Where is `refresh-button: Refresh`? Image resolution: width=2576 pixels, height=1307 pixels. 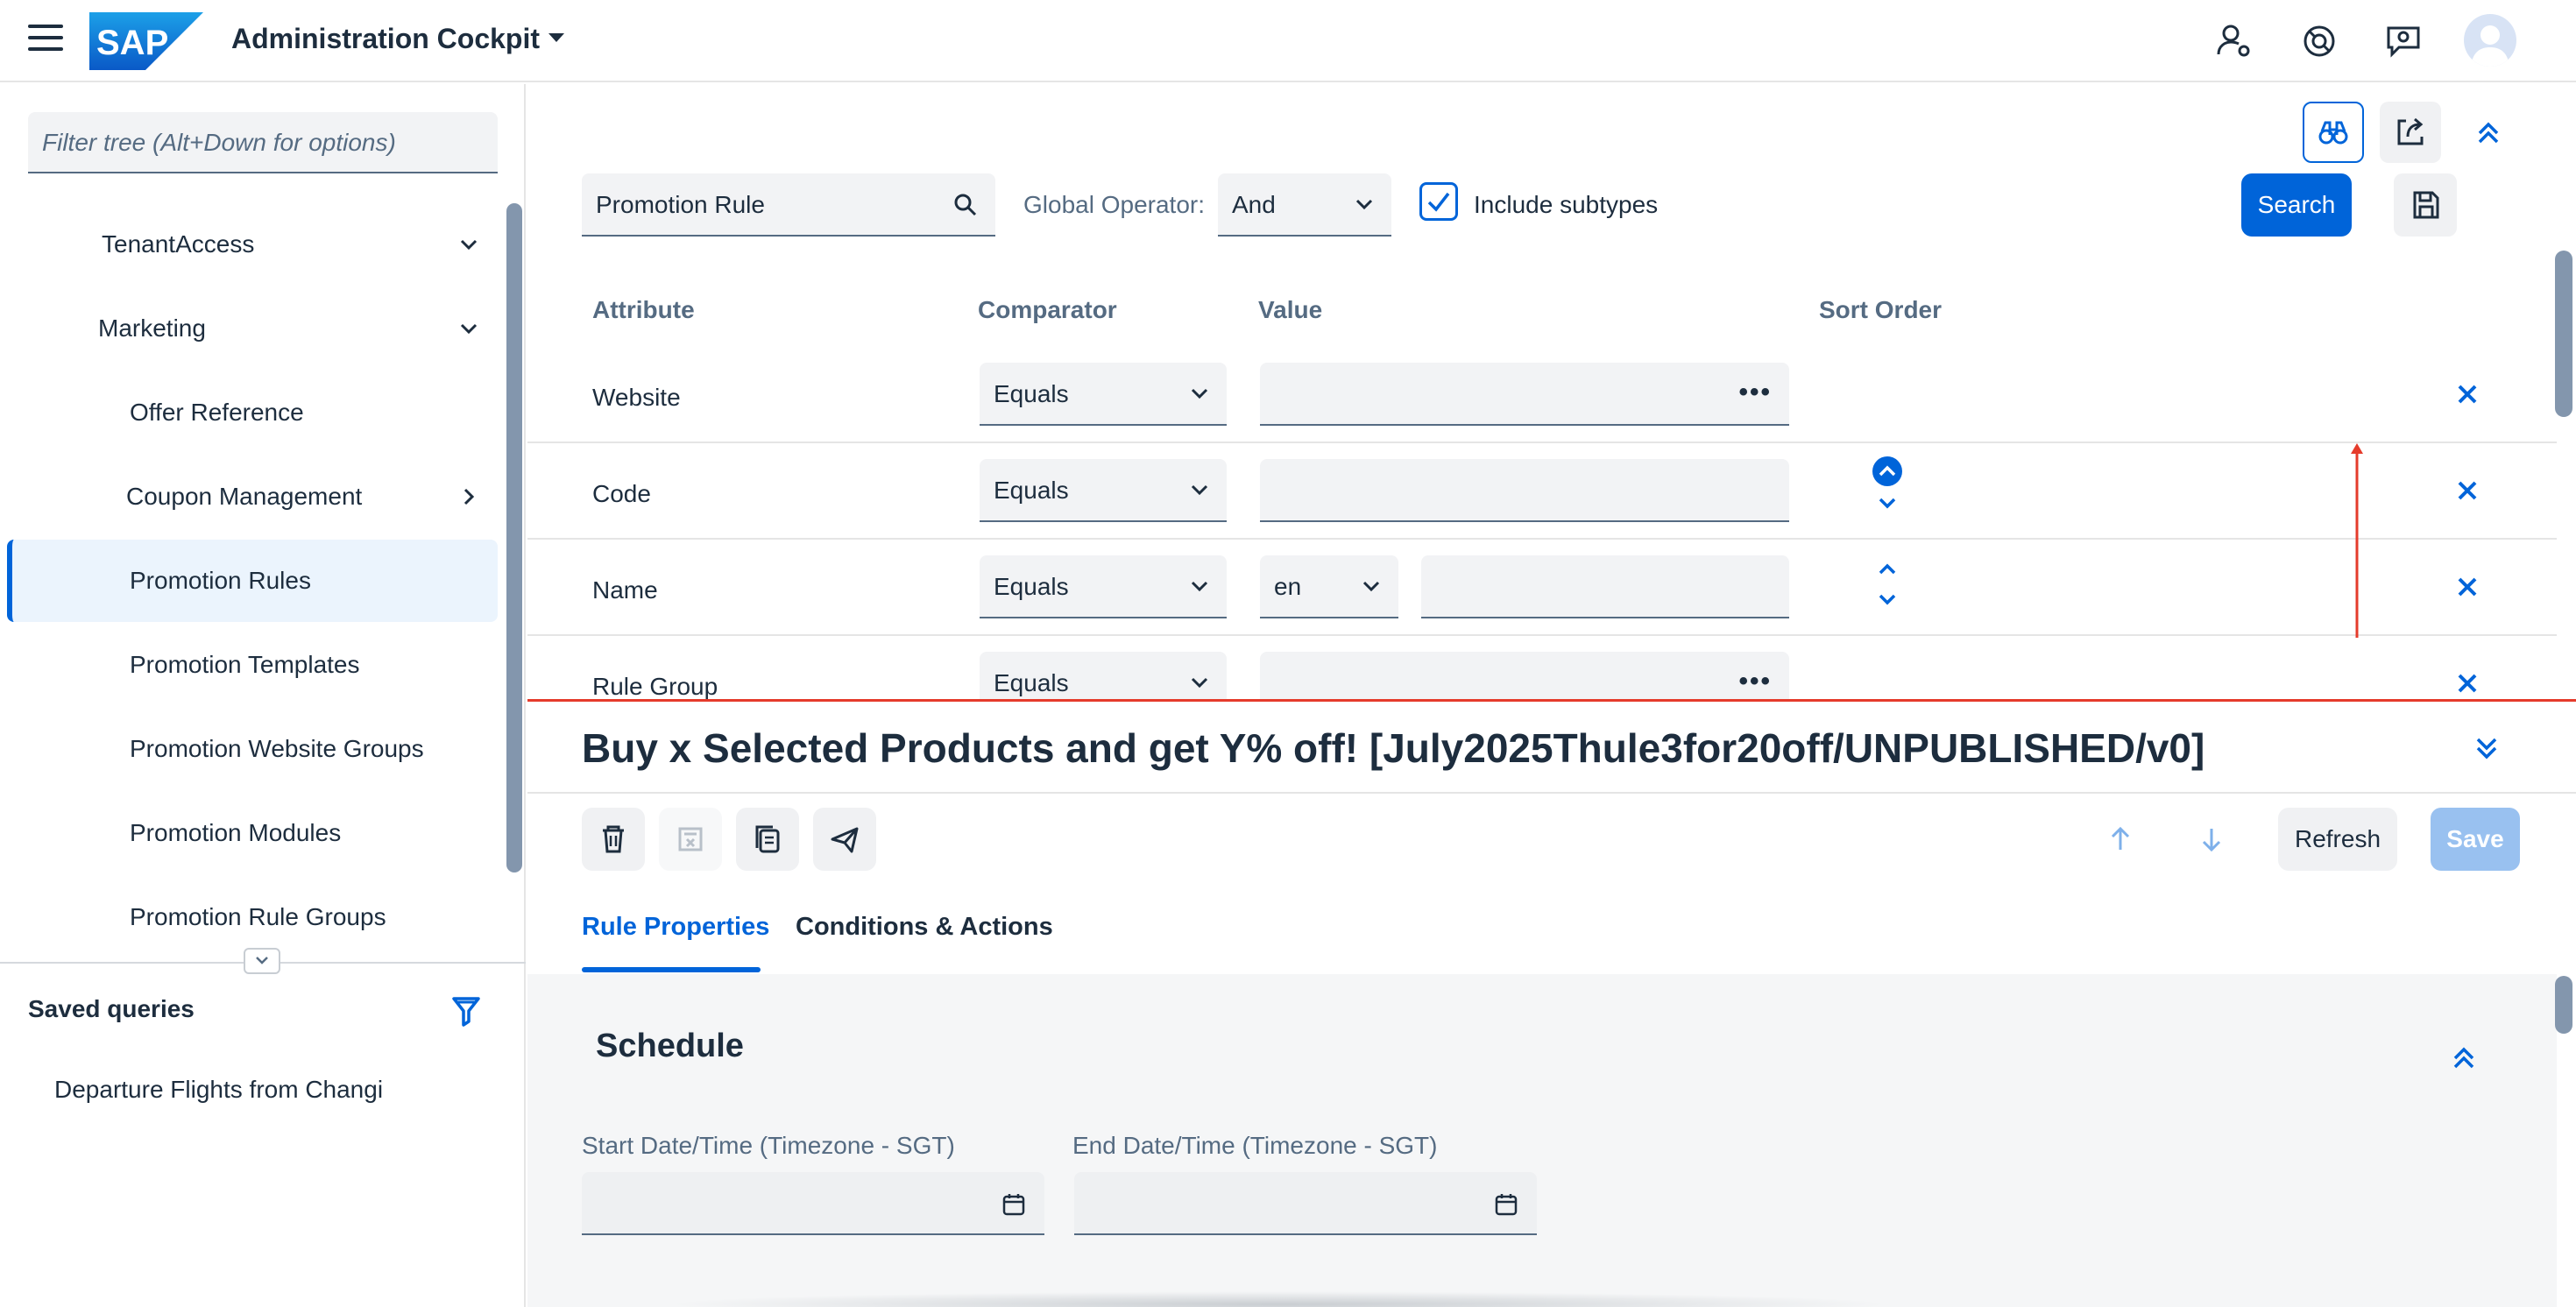 refresh-button: Refresh is located at coordinates (2337, 839).